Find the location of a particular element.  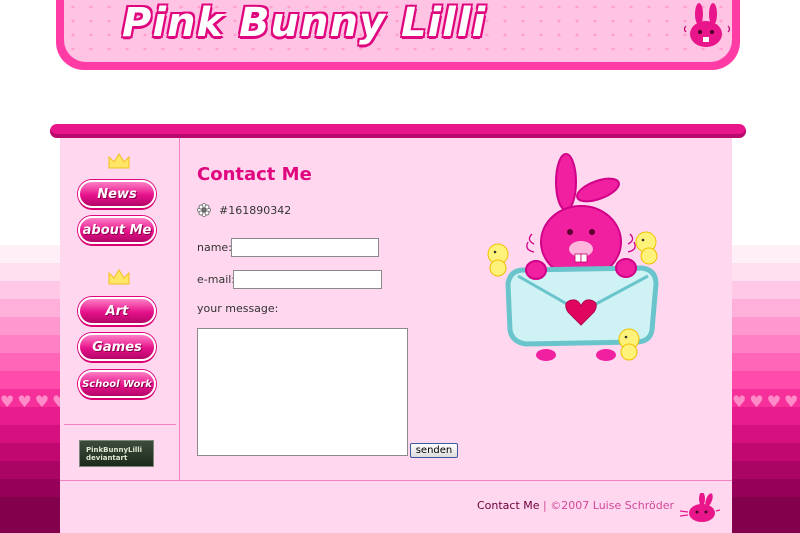

nav-art-button: Art is located at coordinates (117, 311).